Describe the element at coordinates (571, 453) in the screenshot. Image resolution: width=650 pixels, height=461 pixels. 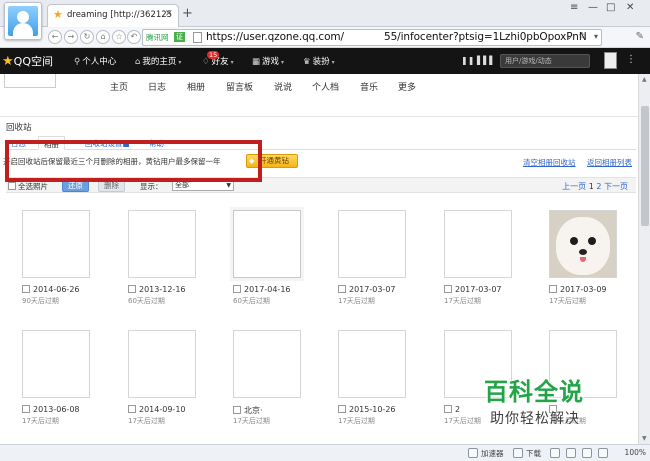
I see `mute-icon` at that location.